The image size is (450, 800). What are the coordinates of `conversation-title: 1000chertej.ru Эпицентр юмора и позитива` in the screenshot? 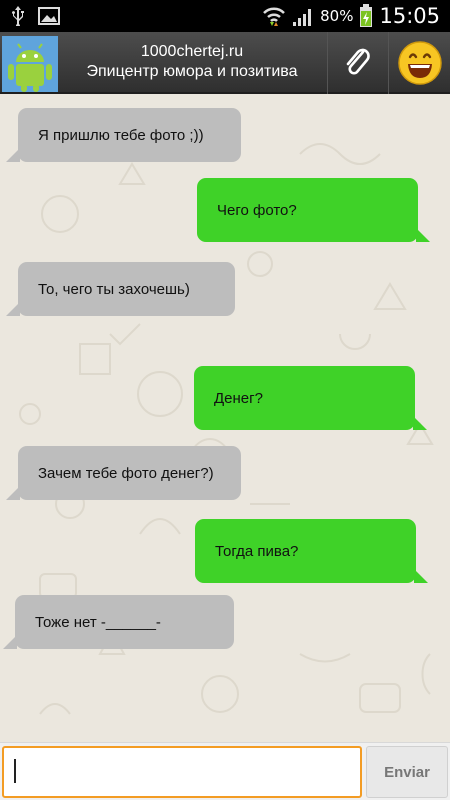 It's located at (192, 63).